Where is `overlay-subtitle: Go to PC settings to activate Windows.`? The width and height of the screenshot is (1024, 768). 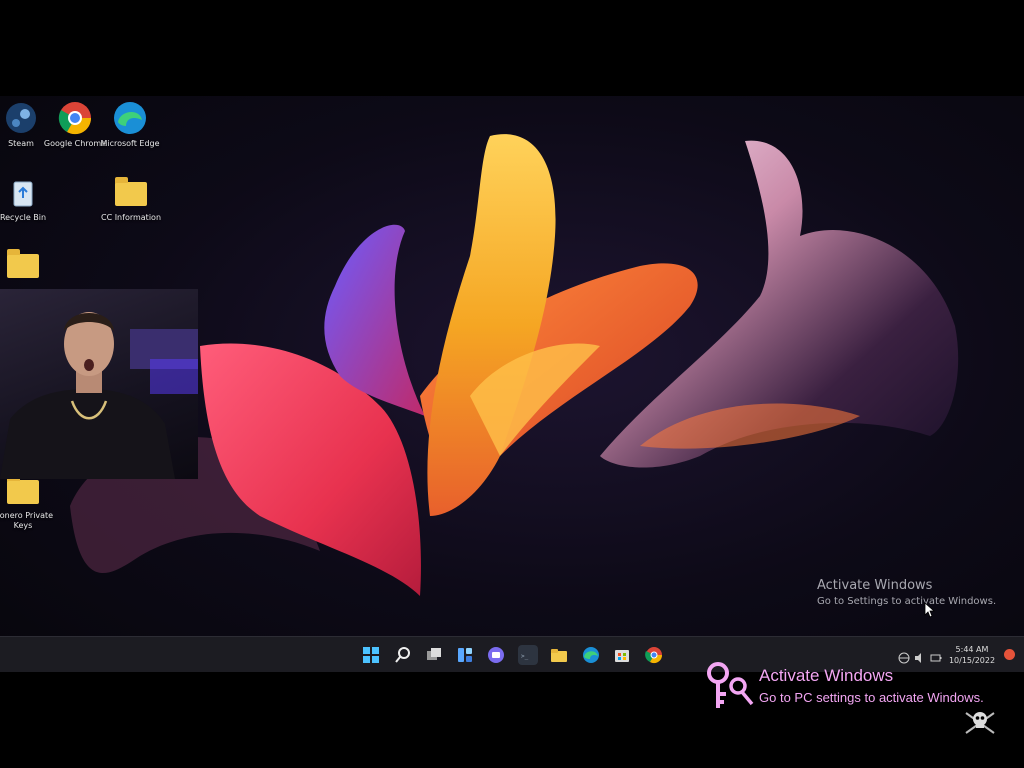
overlay-subtitle: Go to PC settings to activate Windows. is located at coordinates (871, 697).